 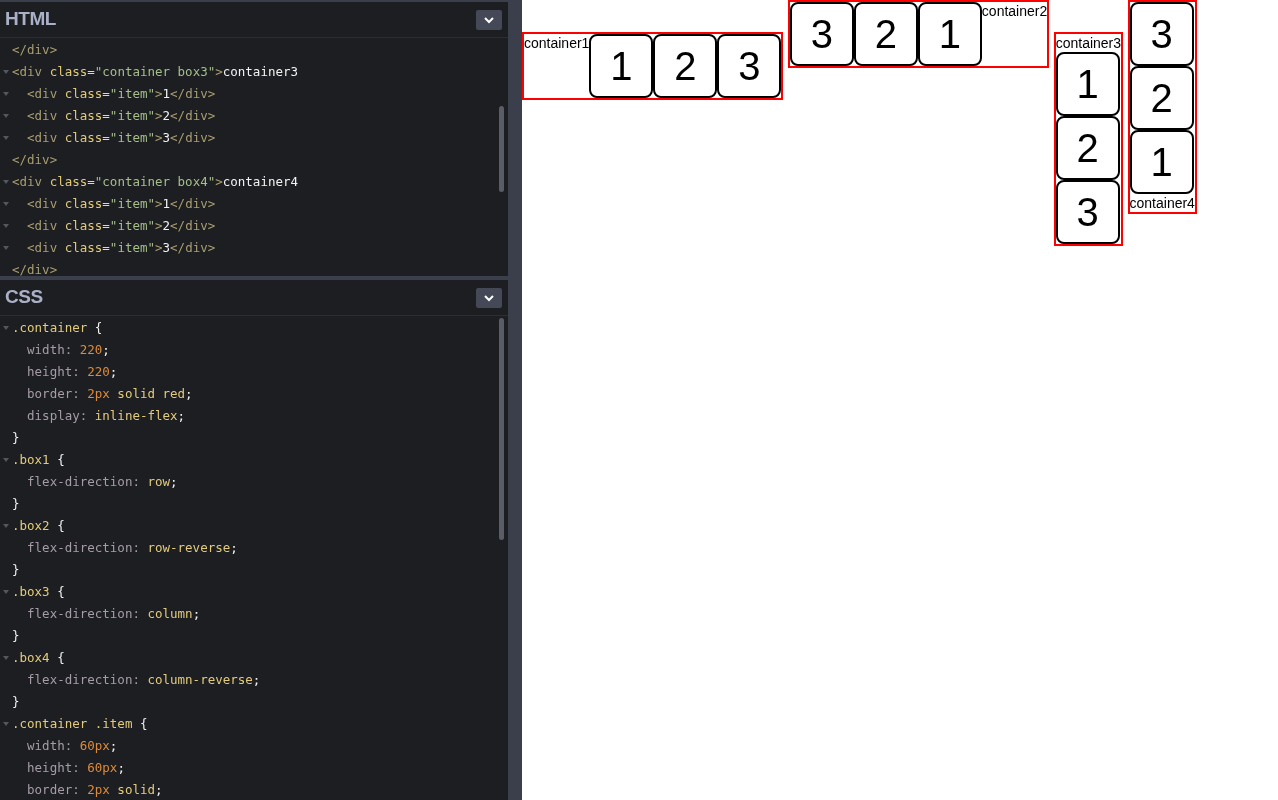 What do you see at coordinates (38, 459) in the screenshot?
I see `code-line: .box1 {` at bounding box center [38, 459].